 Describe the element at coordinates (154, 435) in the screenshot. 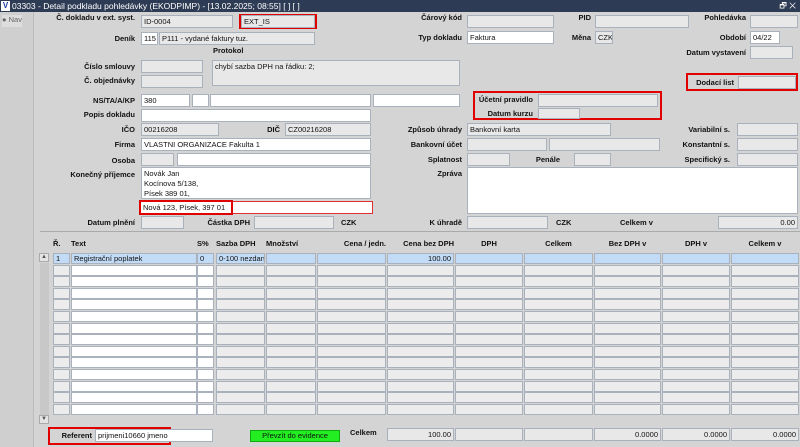

I see `referent-field: prijmeni10660 jmeno` at that location.